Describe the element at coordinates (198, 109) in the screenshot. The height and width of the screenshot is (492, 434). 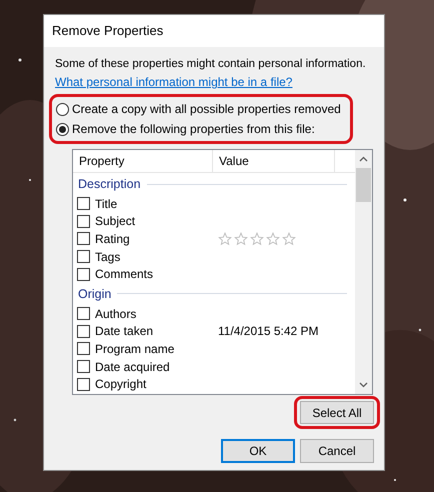
I see `radio-option: Create a copy with all possible properties removed` at that location.